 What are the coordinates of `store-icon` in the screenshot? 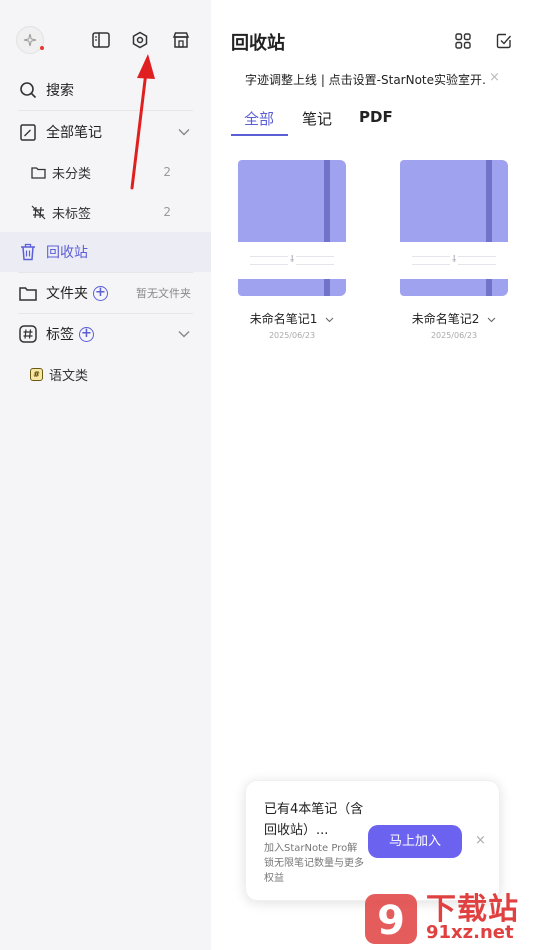 It's located at (181, 40).